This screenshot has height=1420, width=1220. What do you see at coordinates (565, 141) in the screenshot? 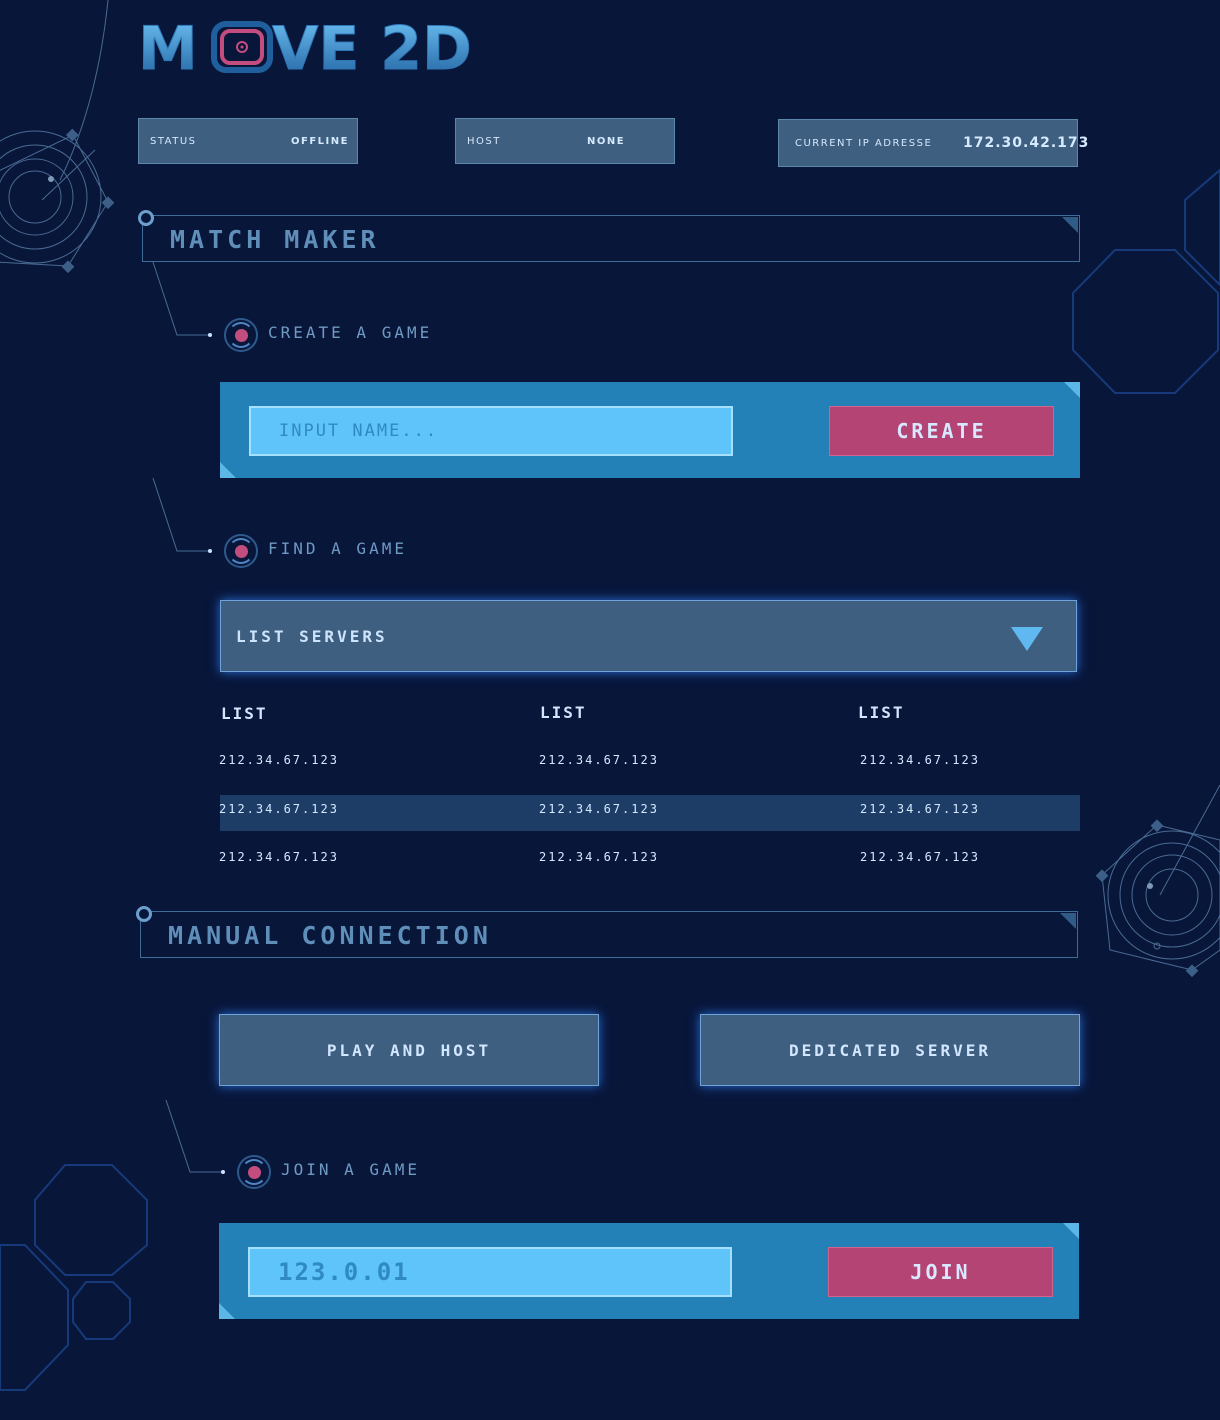
I see `host-box: HOST NONE` at bounding box center [565, 141].